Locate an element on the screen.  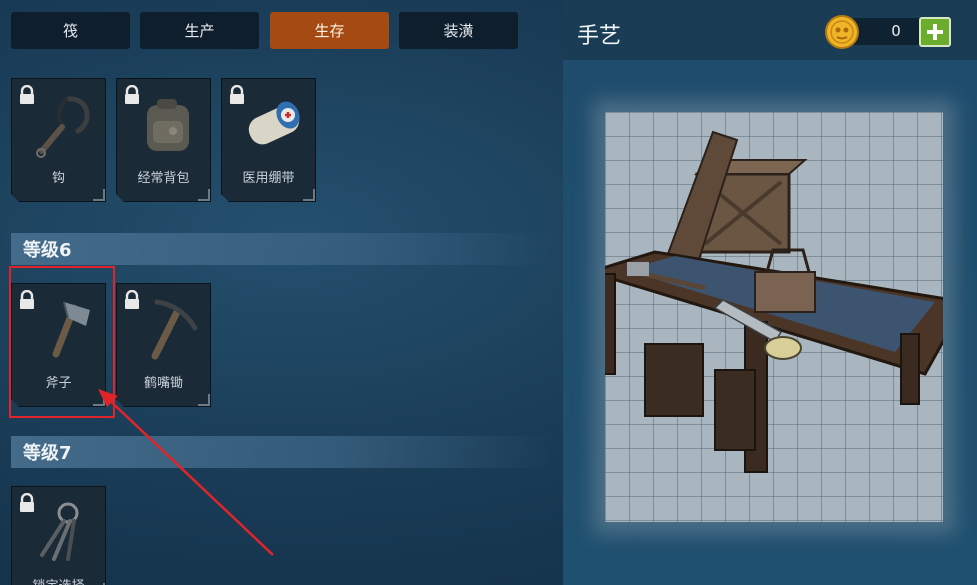
tab-survival: 生存 is located at coordinates (329, 30).